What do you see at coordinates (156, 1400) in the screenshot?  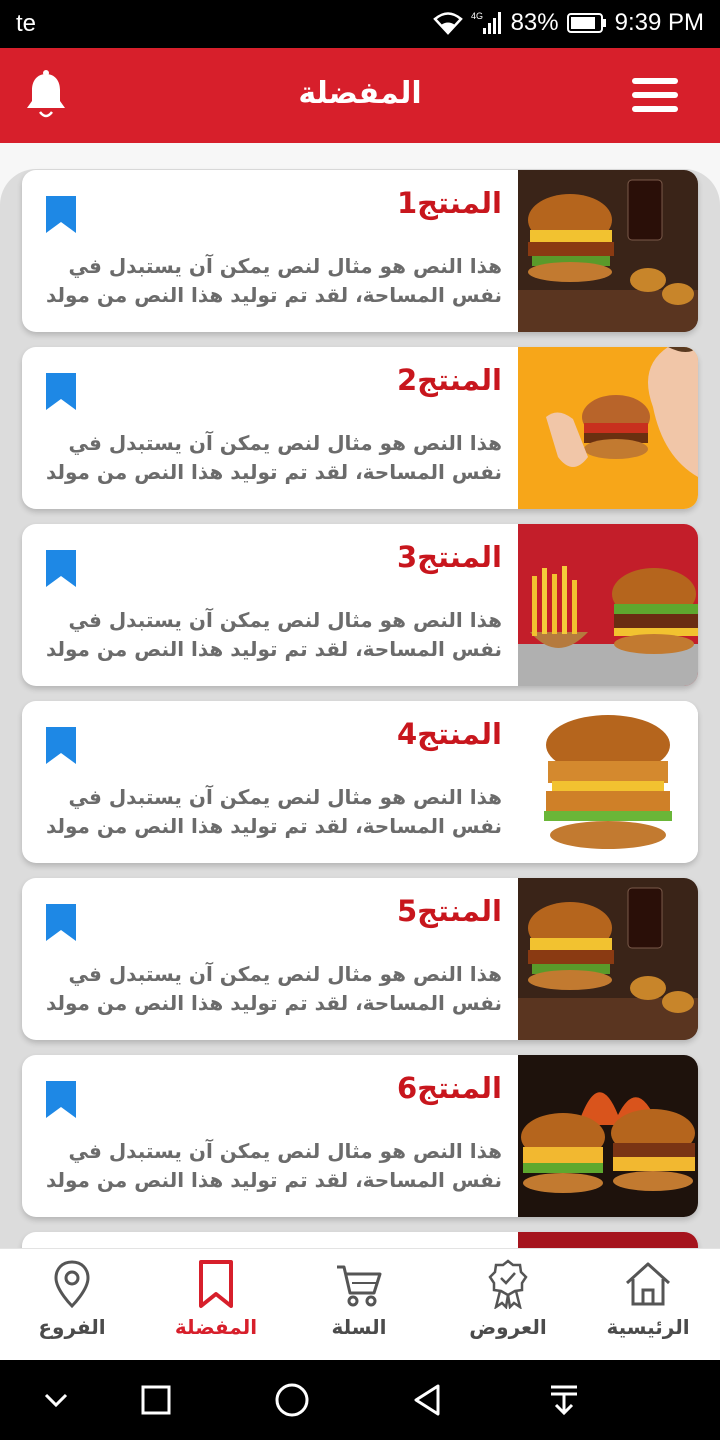 I see `recent-apps-icon` at bounding box center [156, 1400].